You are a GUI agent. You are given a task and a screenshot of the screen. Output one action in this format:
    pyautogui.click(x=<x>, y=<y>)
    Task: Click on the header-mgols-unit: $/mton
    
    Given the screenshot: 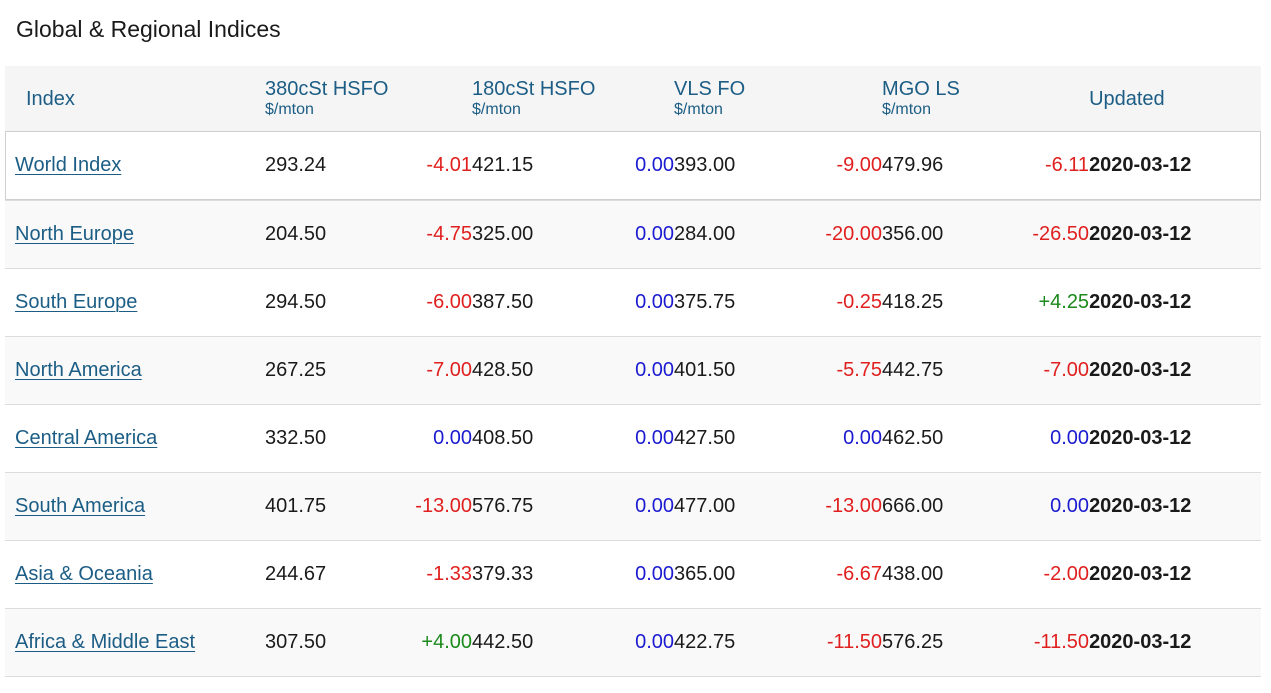 What is the action you would take?
    pyautogui.click(x=906, y=109)
    